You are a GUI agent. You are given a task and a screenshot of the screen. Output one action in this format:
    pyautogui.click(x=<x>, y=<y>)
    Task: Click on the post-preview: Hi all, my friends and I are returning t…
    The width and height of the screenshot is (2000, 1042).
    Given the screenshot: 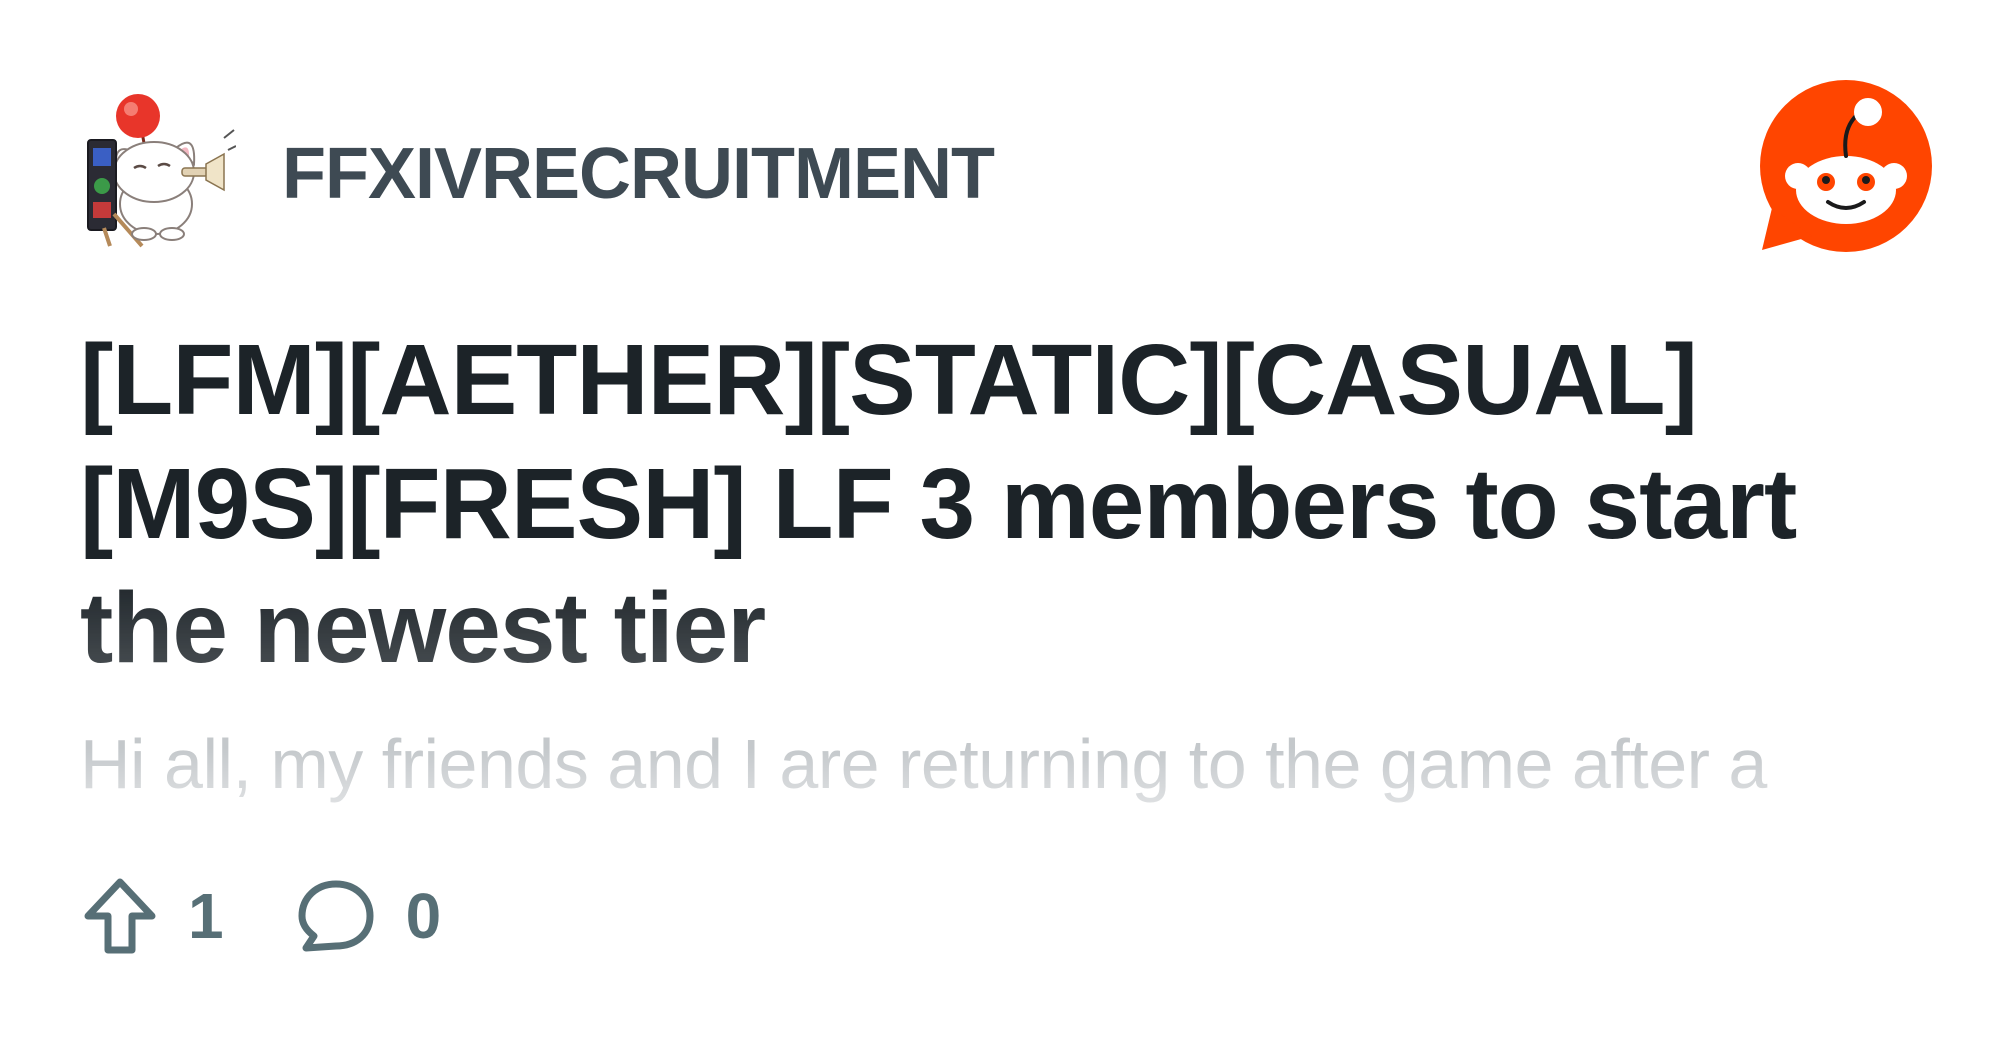 What is the action you would take?
    pyautogui.click(x=923, y=764)
    